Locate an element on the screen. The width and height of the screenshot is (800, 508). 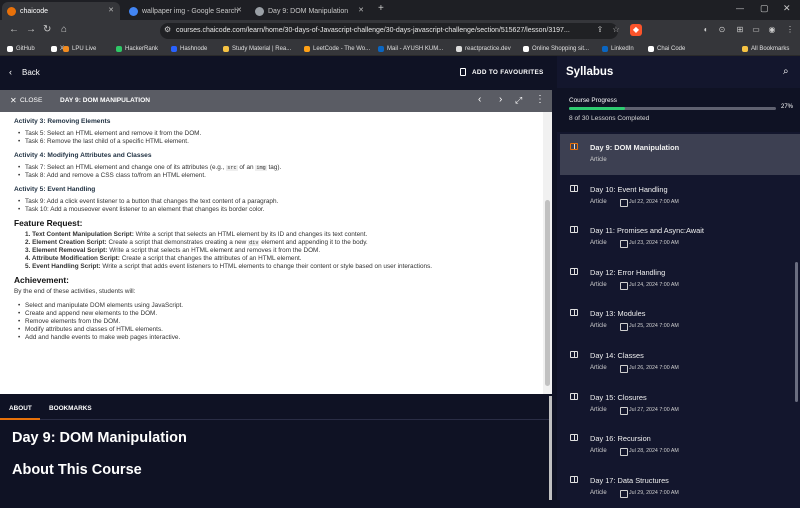
bookmark-item: LinkedIn is located at coordinates (617, 49).